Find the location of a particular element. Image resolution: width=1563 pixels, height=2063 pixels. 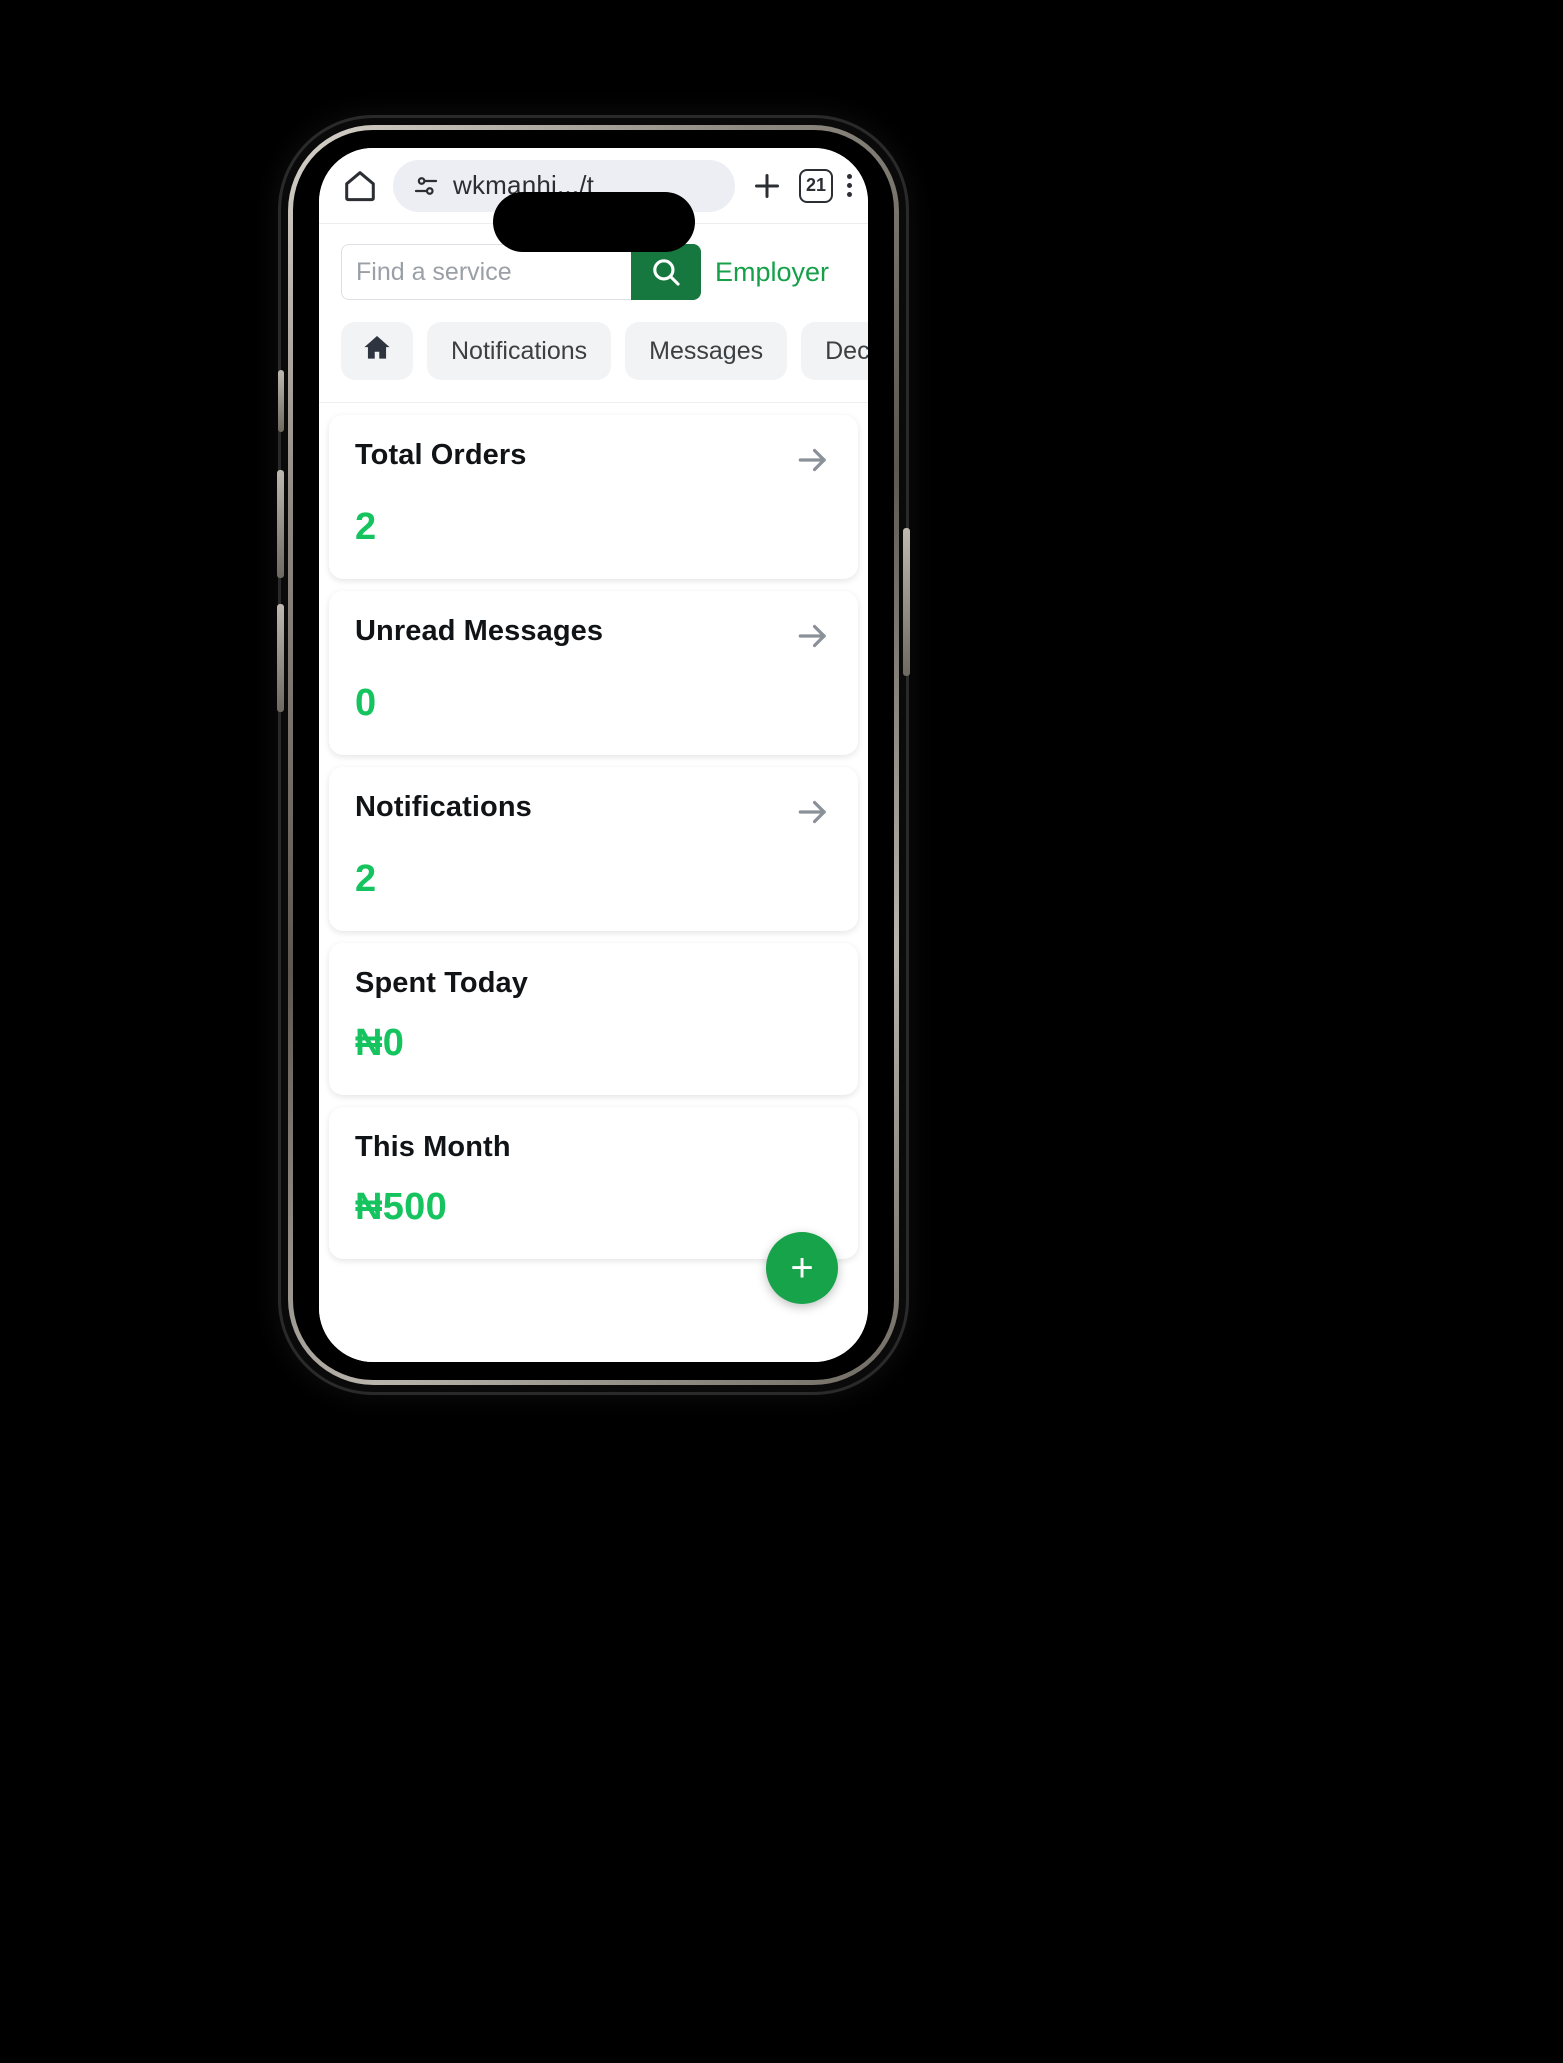

card-title: Unread Messages is located at coordinates (479, 631).